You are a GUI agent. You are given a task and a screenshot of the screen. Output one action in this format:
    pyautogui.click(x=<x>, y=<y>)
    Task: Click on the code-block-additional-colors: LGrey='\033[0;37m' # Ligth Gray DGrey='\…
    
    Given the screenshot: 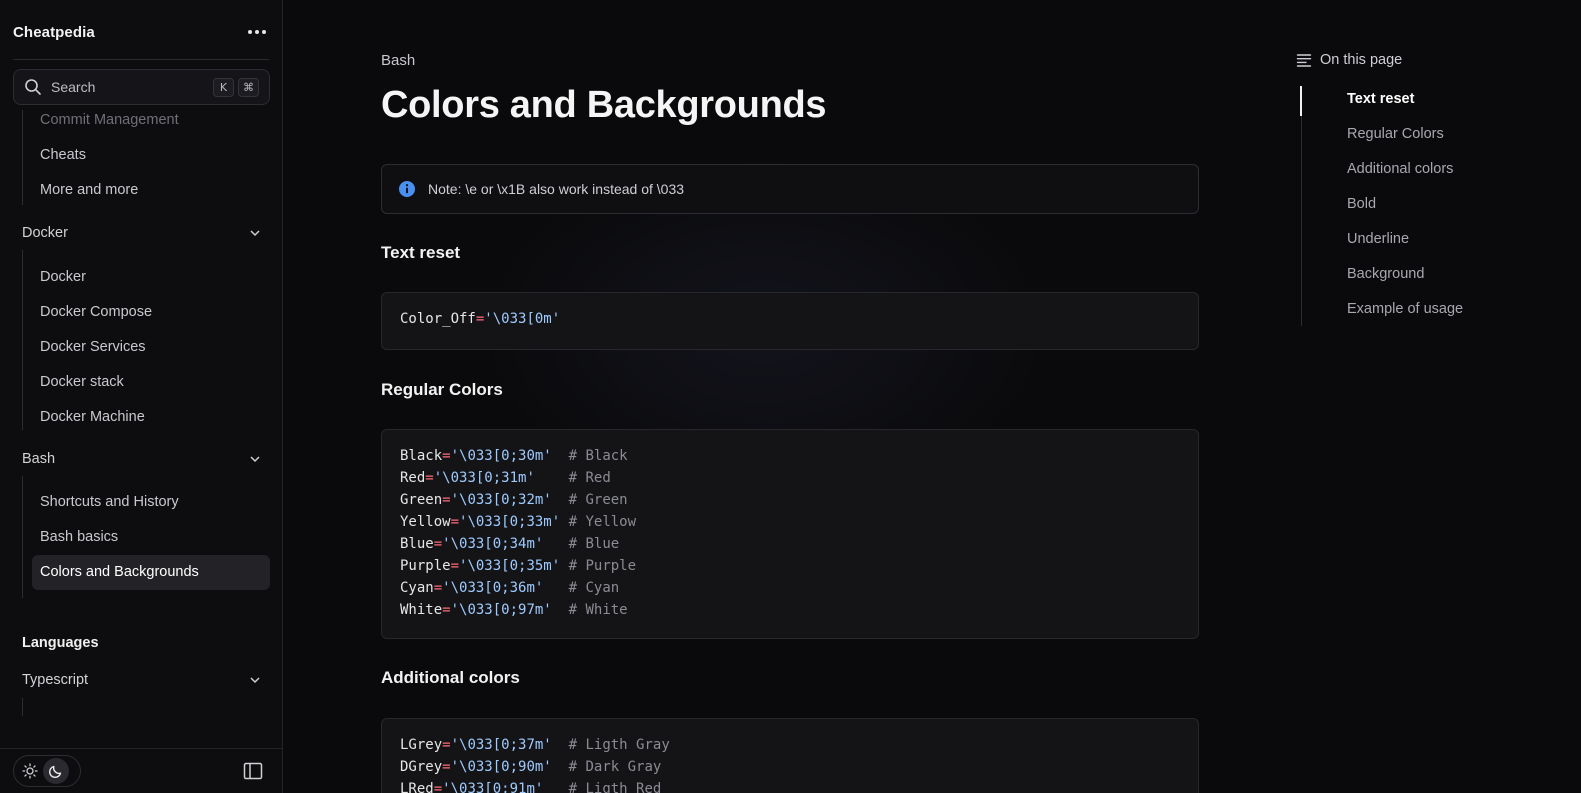 What is the action you would take?
    pyautogui.click(x=790, y=755)
    